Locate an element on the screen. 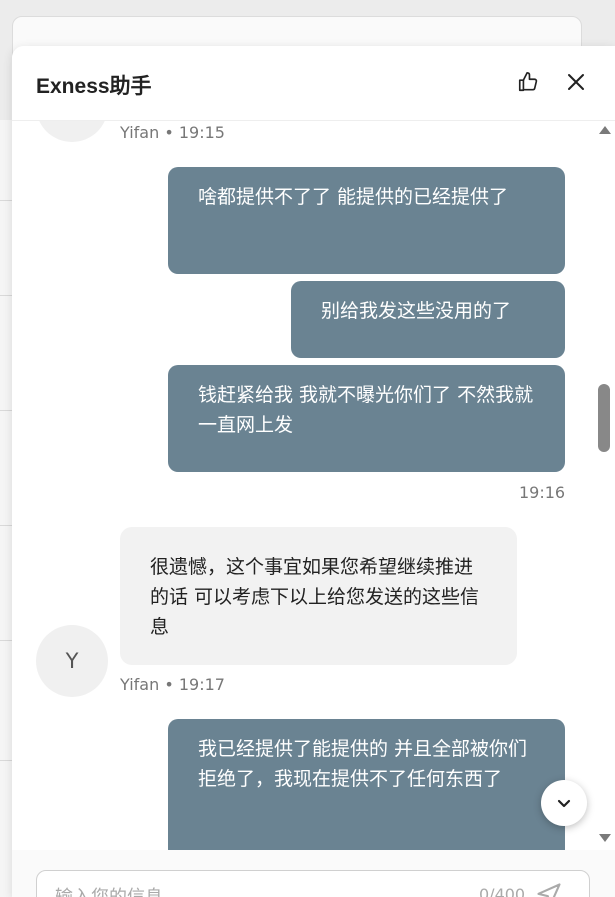 This screenshot has height=897, width=615. message-timestamp: 19:16 is located at coordinates (542, 492).